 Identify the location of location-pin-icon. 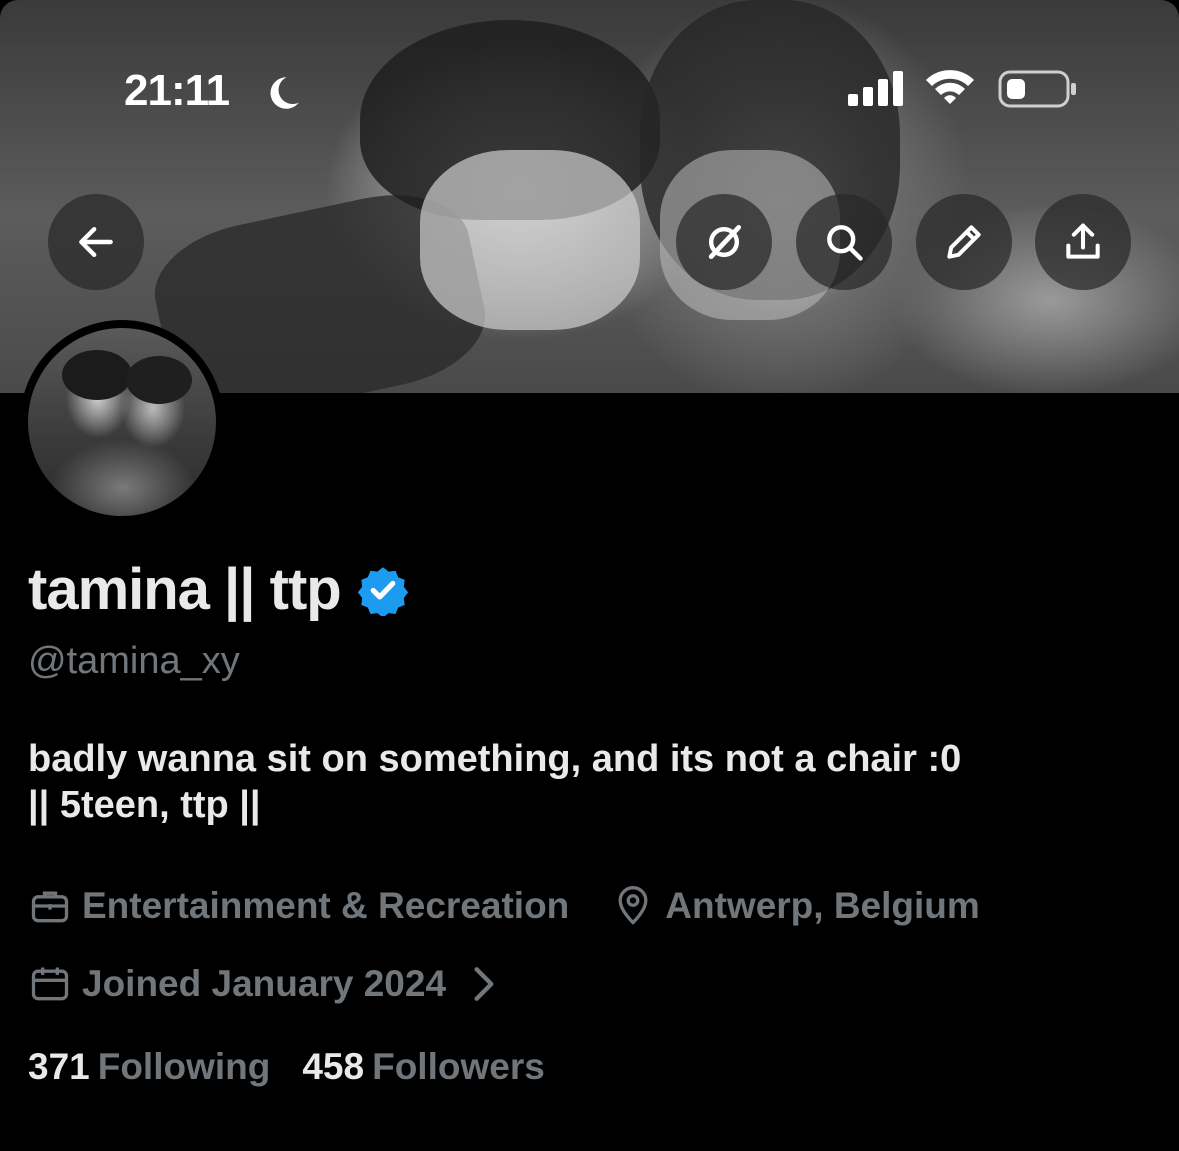
(633, 905).